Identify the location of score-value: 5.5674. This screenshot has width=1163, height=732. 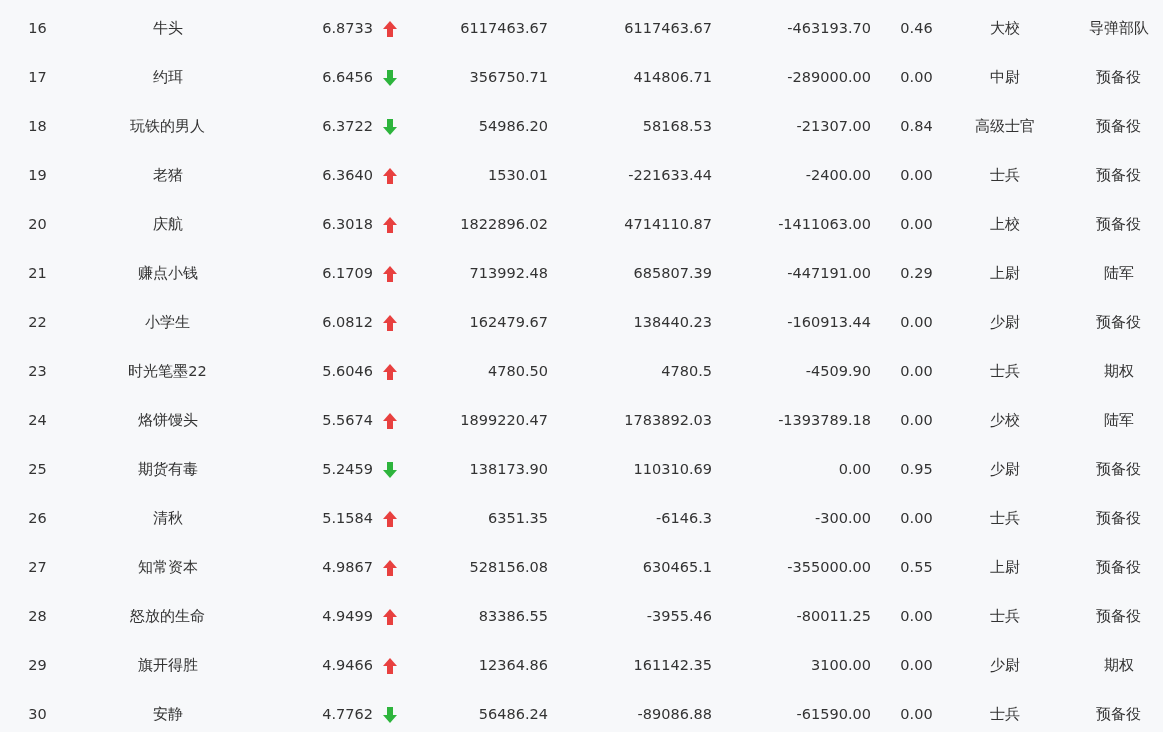
(347, 420).